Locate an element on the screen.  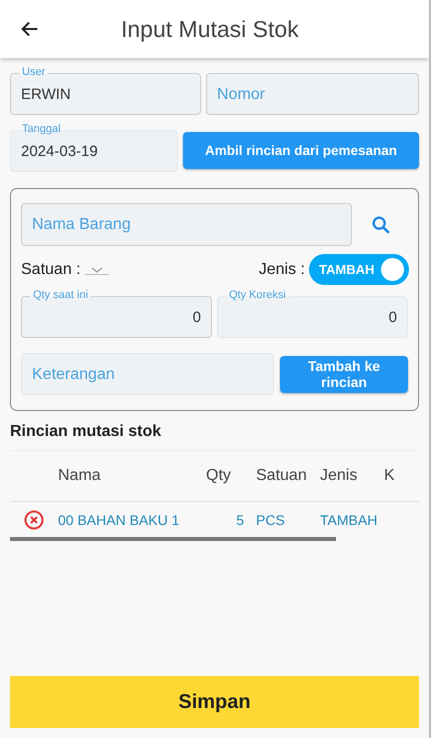
column-header: Satuan is located at coordinates (282, 476).